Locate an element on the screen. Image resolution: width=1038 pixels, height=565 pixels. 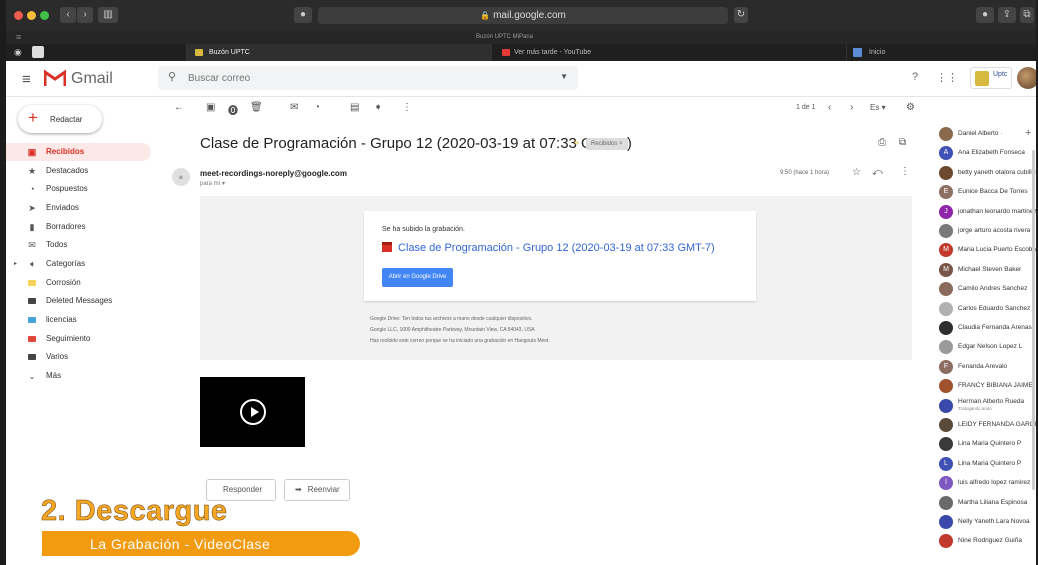
add-contact-icon: + is located at coordinates (1028, 133).